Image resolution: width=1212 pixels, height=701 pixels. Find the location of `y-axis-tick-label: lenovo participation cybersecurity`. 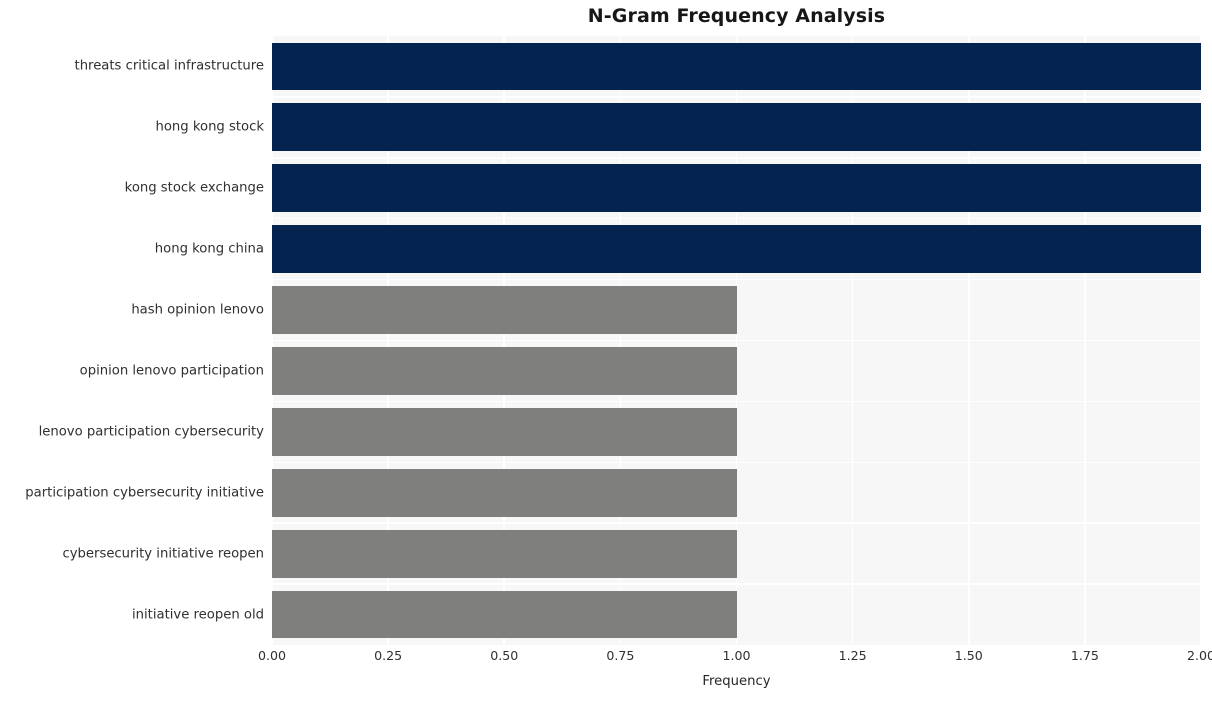

y-axis-tick-label: lenovo participation cybersecurity is located at coordinates (151, 432).